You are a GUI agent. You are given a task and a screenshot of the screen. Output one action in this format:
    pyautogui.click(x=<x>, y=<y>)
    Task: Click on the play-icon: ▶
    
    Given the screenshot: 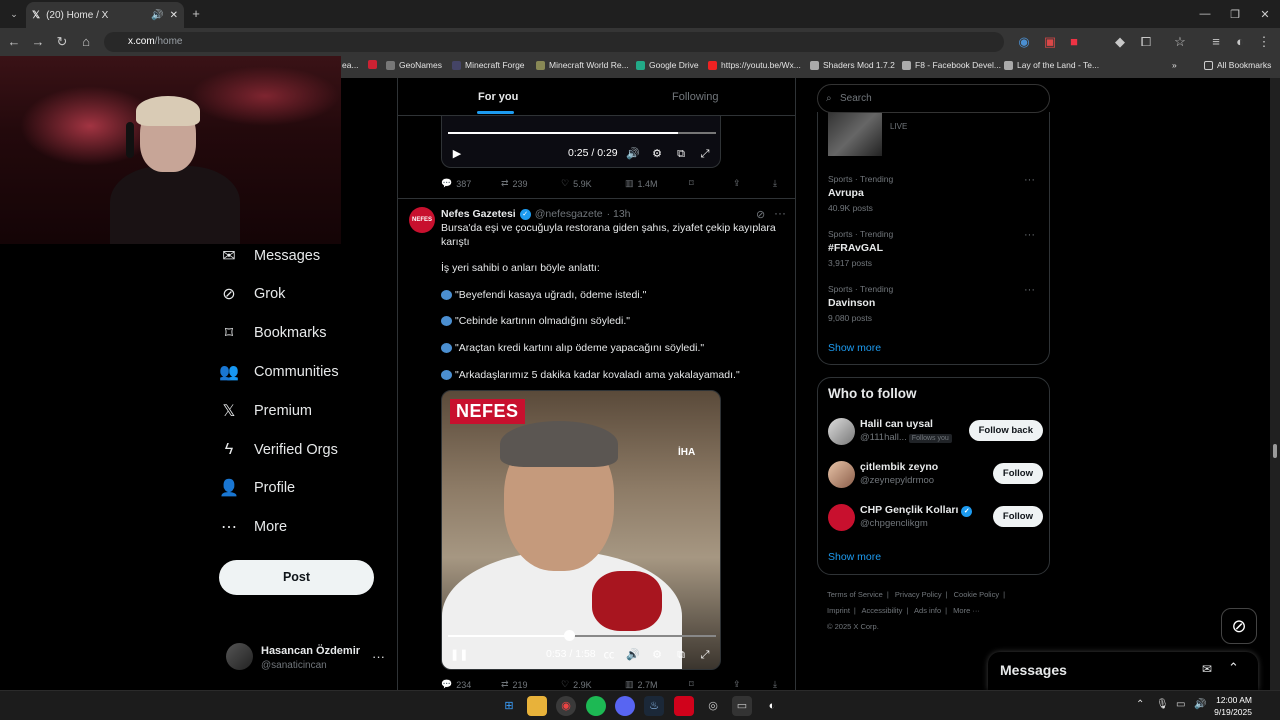 What is the action you would take?
    pyautogui.click(x=457, y=154)
    